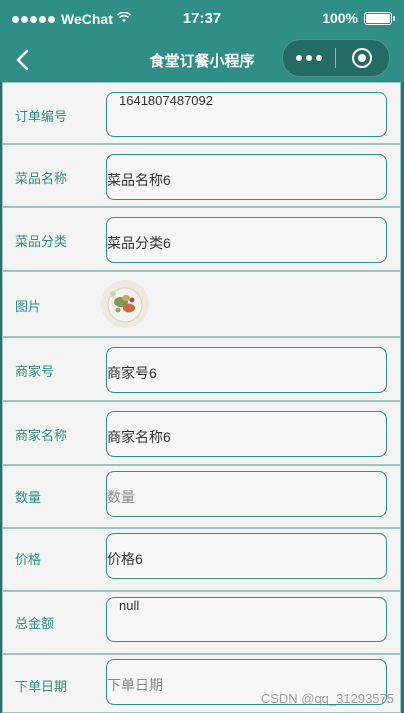 The height and width of the screenshot is (713, 404). Describe the element at coordinates (202, 60) in the screenshot. I see `nav-bar: 食堂订餐小程序` at that location.